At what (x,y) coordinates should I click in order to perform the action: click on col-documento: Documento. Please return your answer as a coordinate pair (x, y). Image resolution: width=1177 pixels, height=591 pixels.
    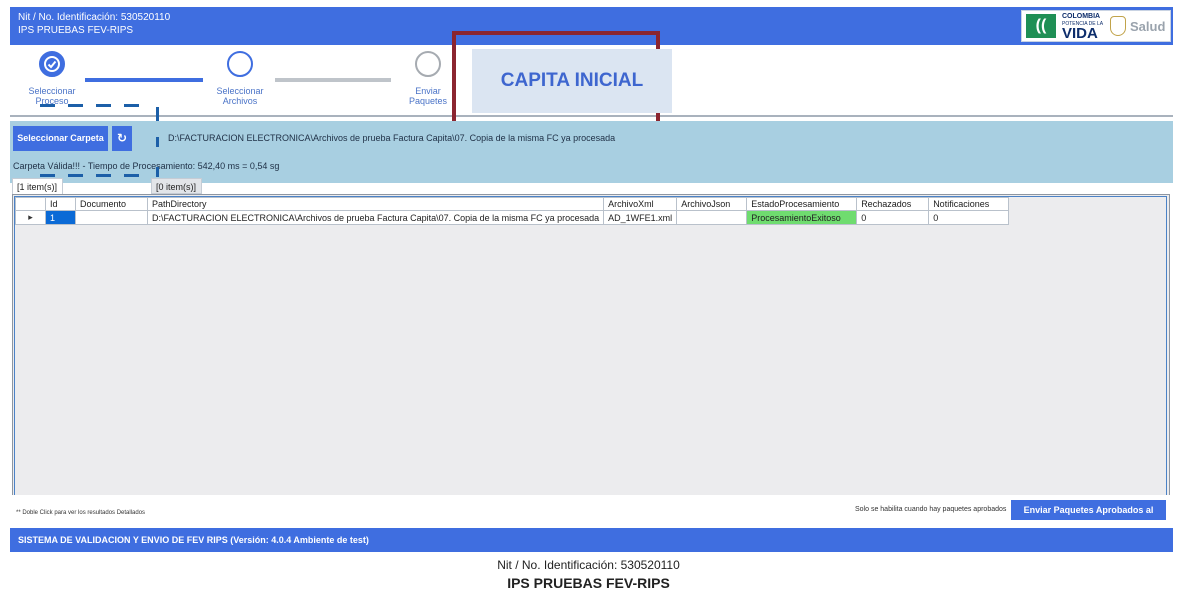
    Looking at the image, I should click on (111, 204).